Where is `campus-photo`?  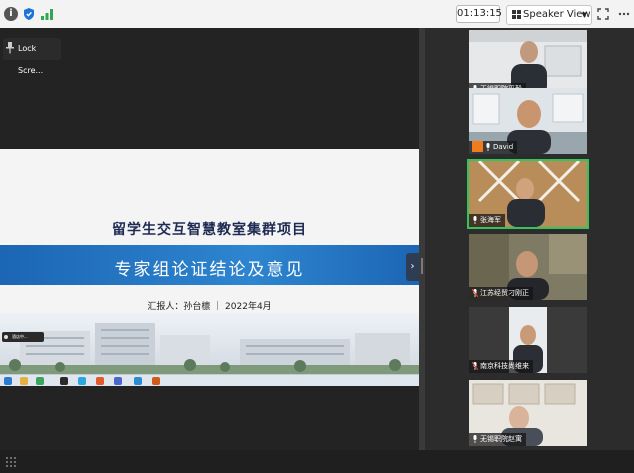
campus-photo is located at coordinates (209, 346).